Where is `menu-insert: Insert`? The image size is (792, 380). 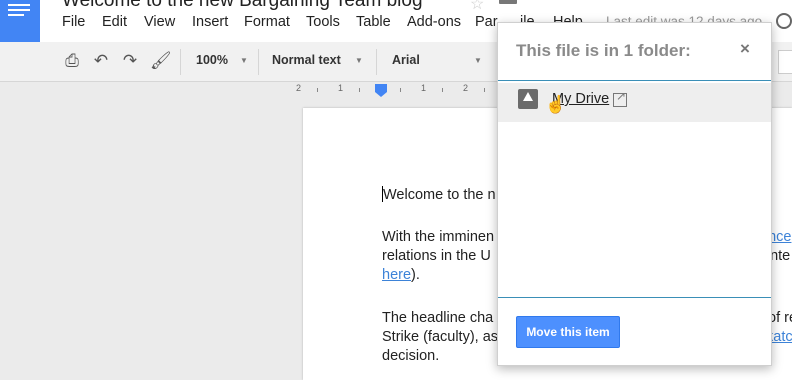 menu-insert: Insert is located at coordinates (210, 22).